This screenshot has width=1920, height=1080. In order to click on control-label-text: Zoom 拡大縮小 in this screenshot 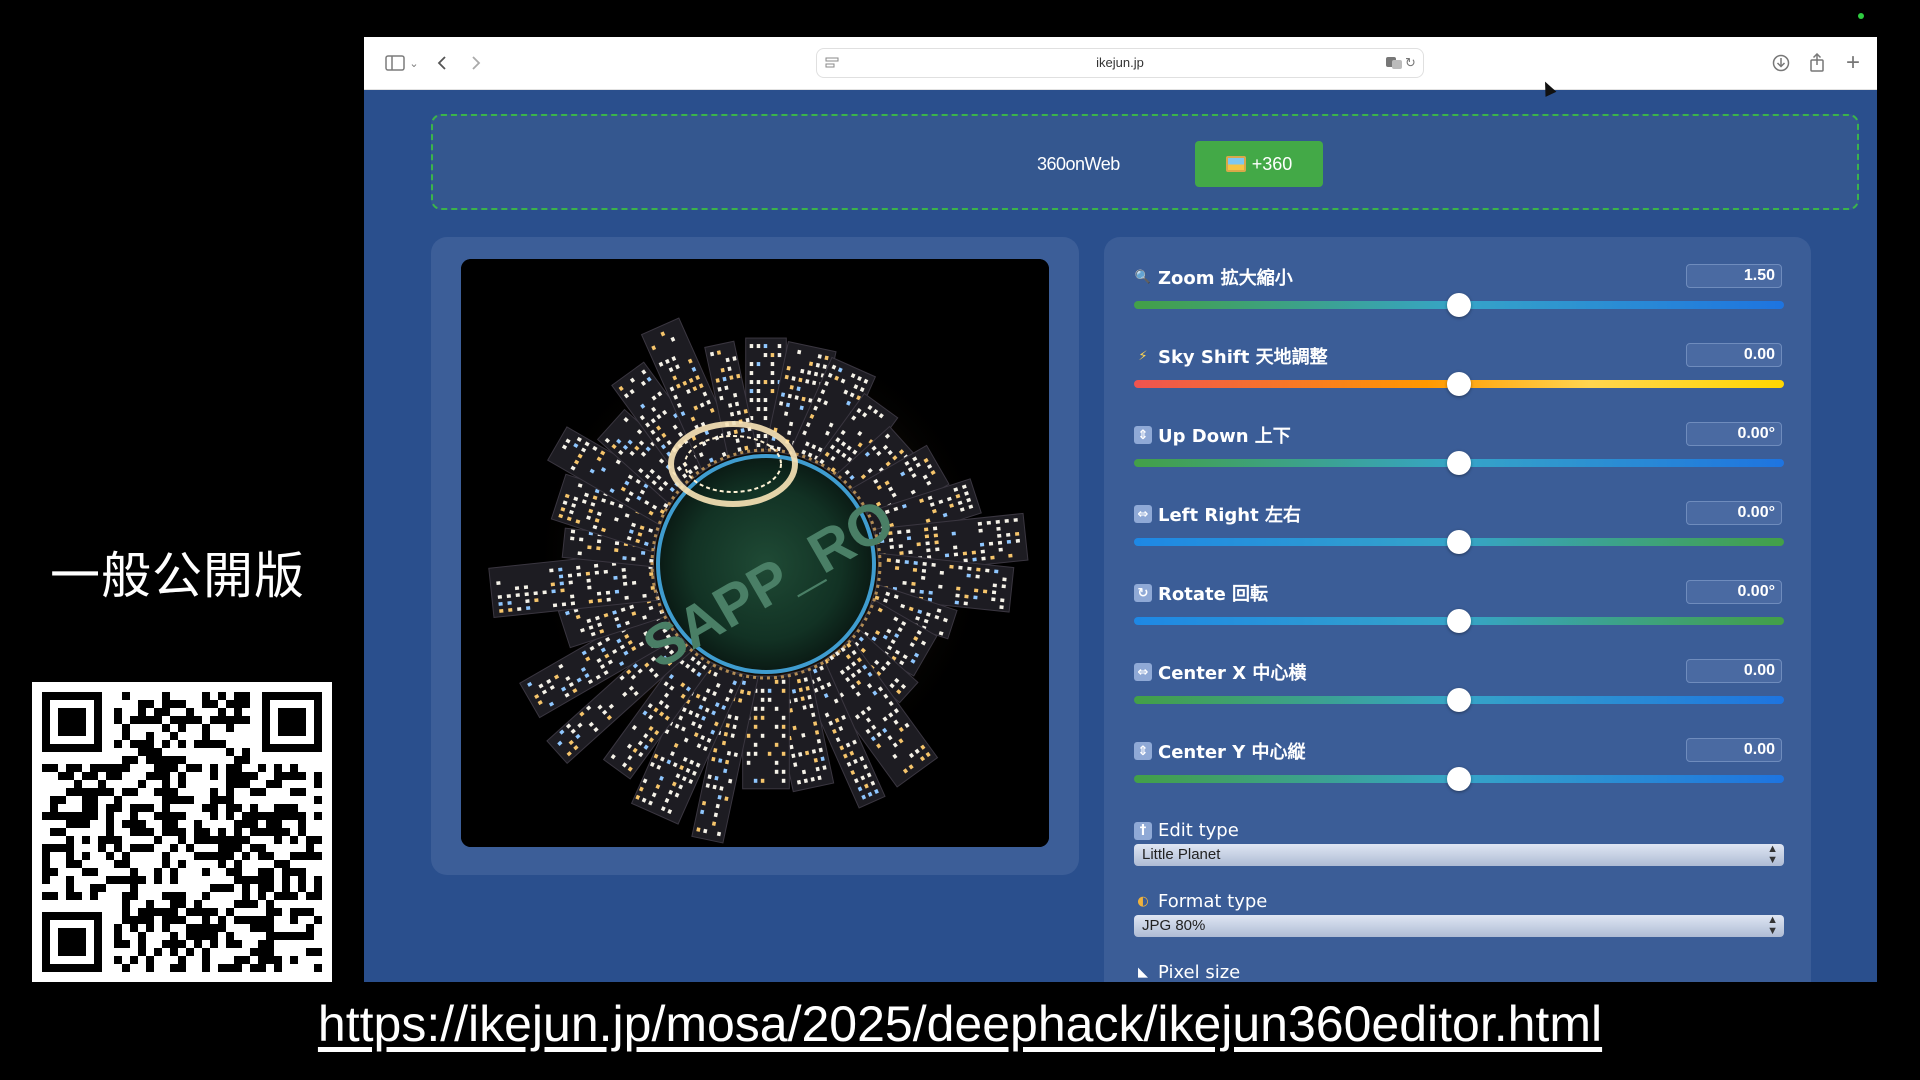, I will do `click(1225, 278)`.